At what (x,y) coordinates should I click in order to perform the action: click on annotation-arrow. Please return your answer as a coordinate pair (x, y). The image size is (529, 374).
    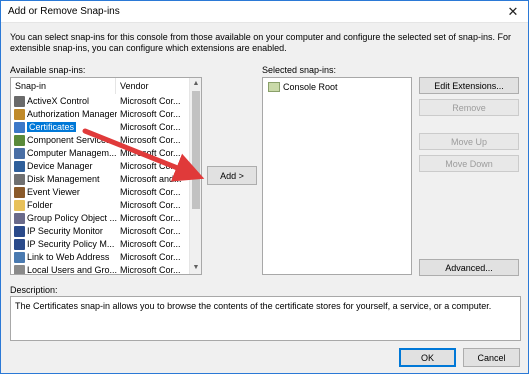
    Looking at the image, I should click on (143, 155).